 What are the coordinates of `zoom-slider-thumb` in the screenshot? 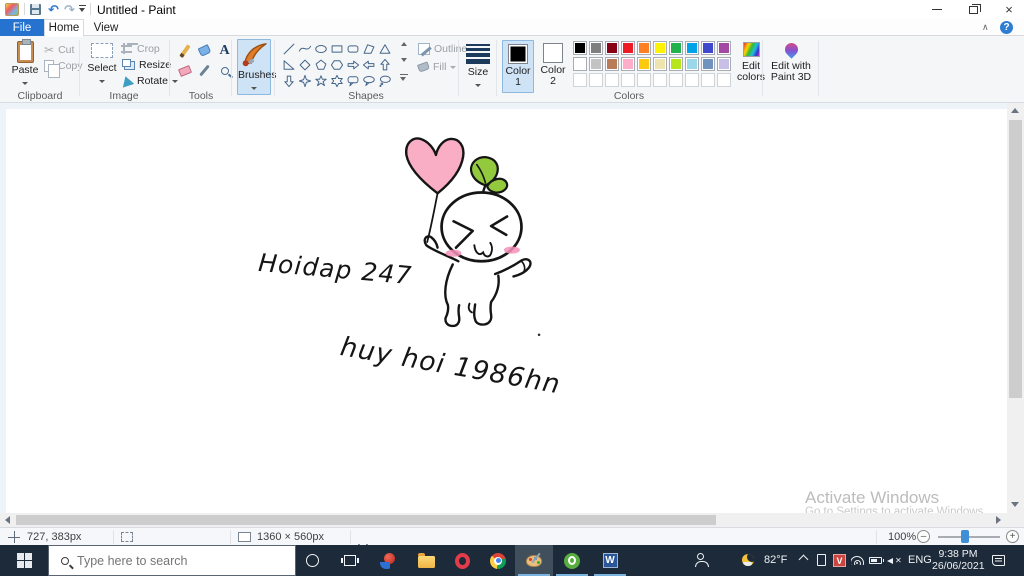 It's located at (965, 536).